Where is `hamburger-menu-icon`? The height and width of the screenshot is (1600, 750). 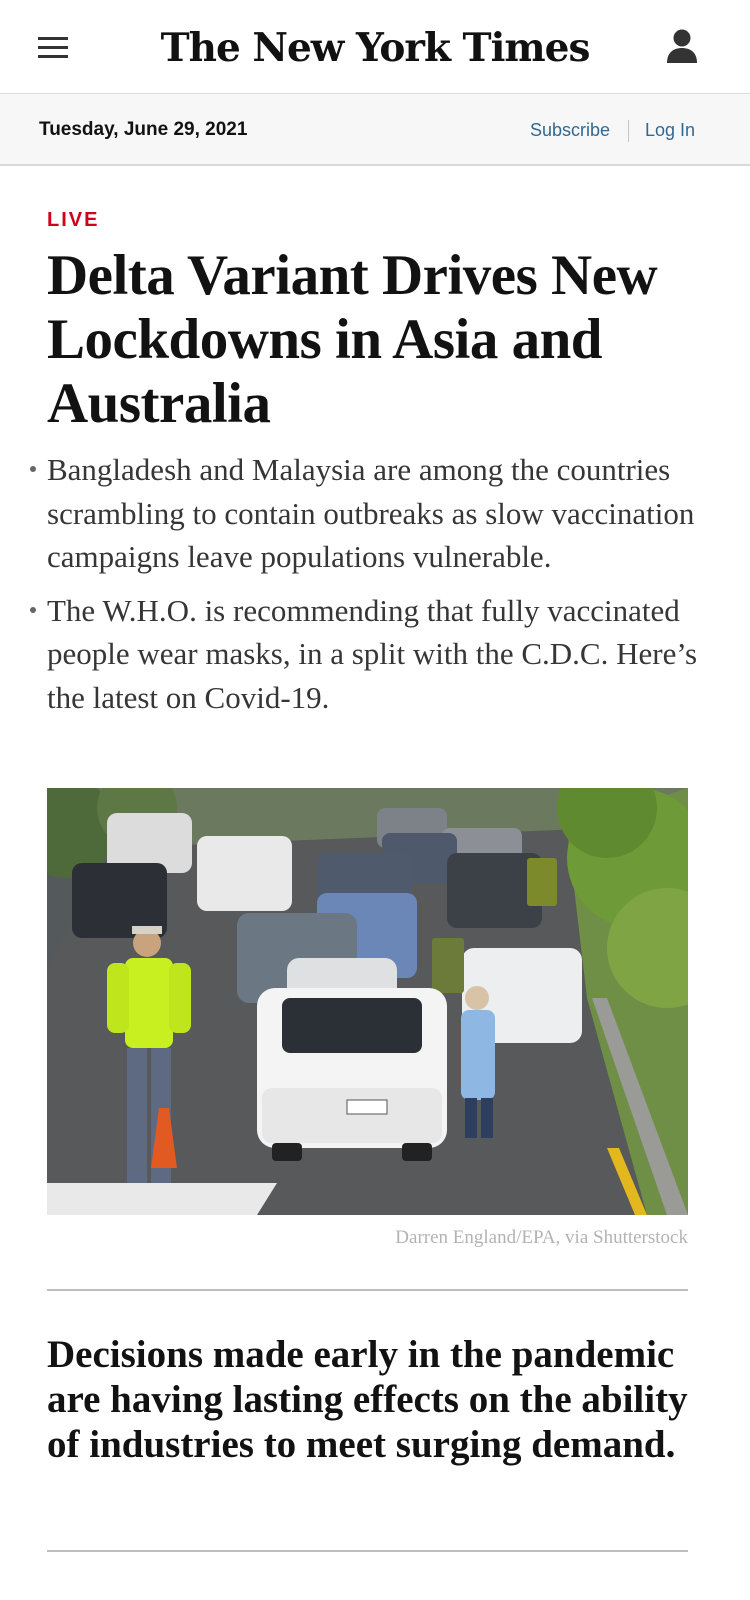
hamburger-menu-icon is located at coordinates (53, 48).